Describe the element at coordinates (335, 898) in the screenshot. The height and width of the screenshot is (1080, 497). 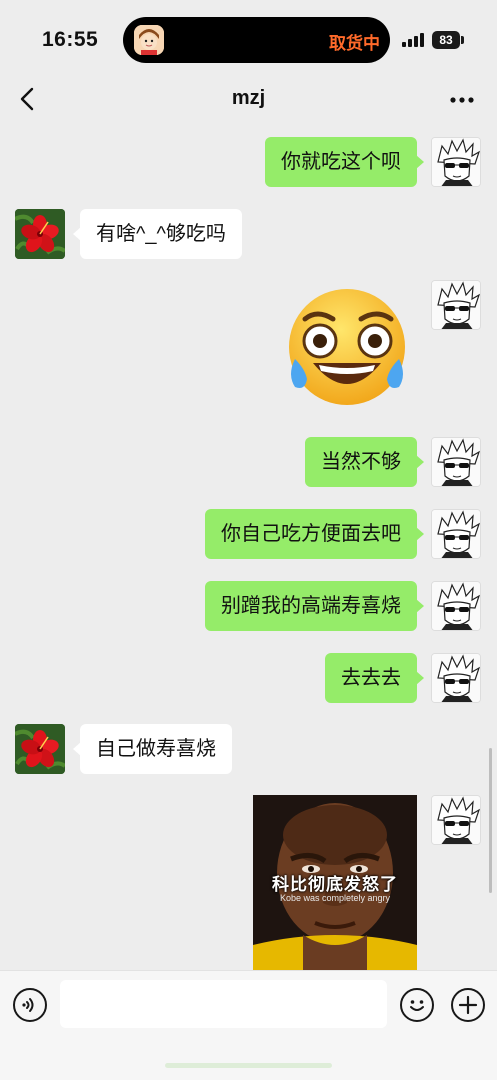
I see `image-caption-english: Kobe was completely angry` at that location.